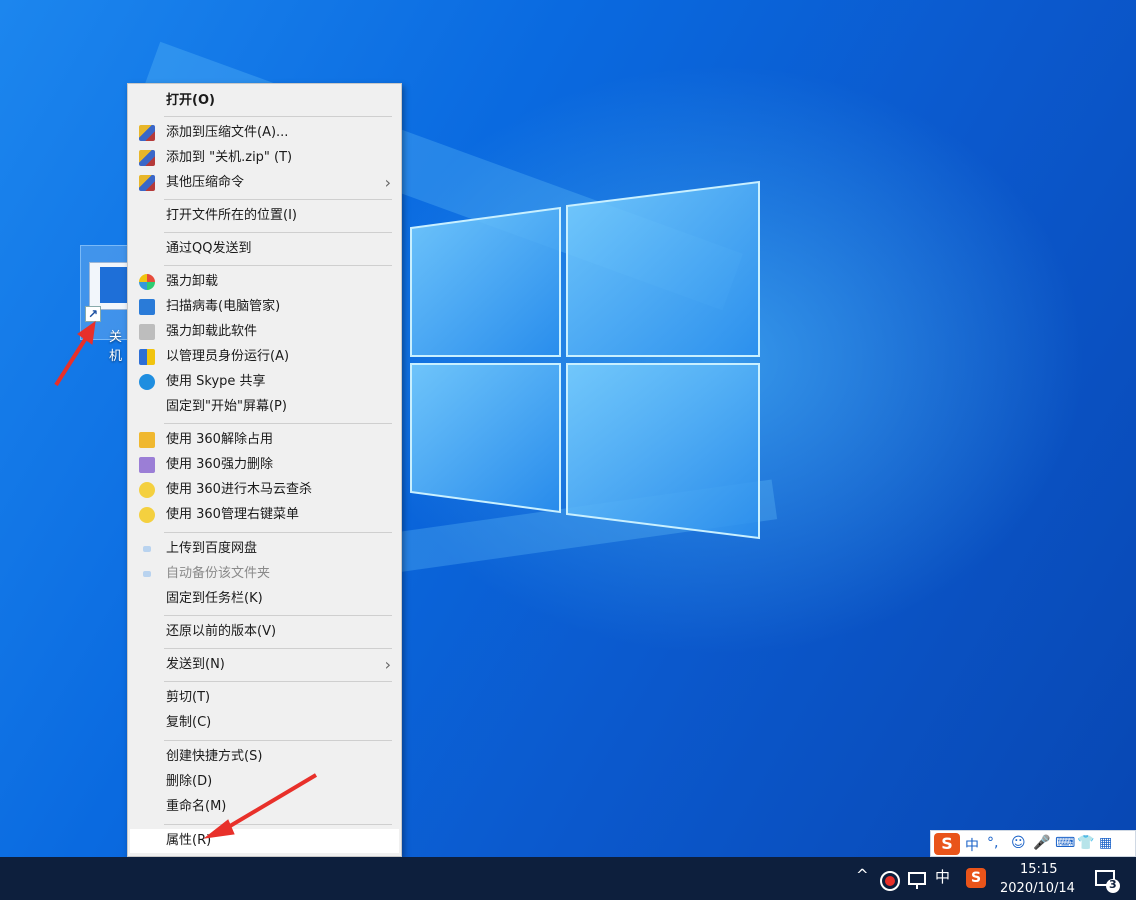  What do you see at coordinates (218, 573) in the screenshot?
I see `menu-item-label: 自动备份该文件夹` at bounding box center [218, 573].